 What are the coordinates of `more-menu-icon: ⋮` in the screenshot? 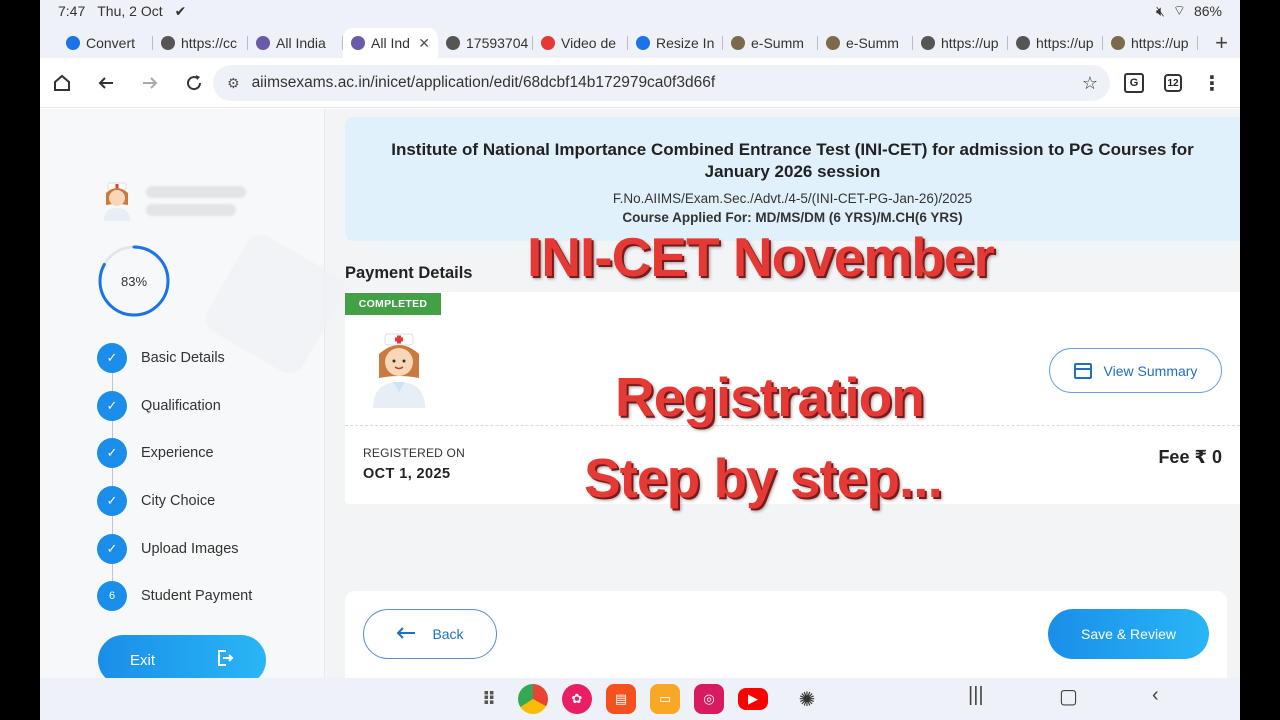 It's located at (1212, 83).